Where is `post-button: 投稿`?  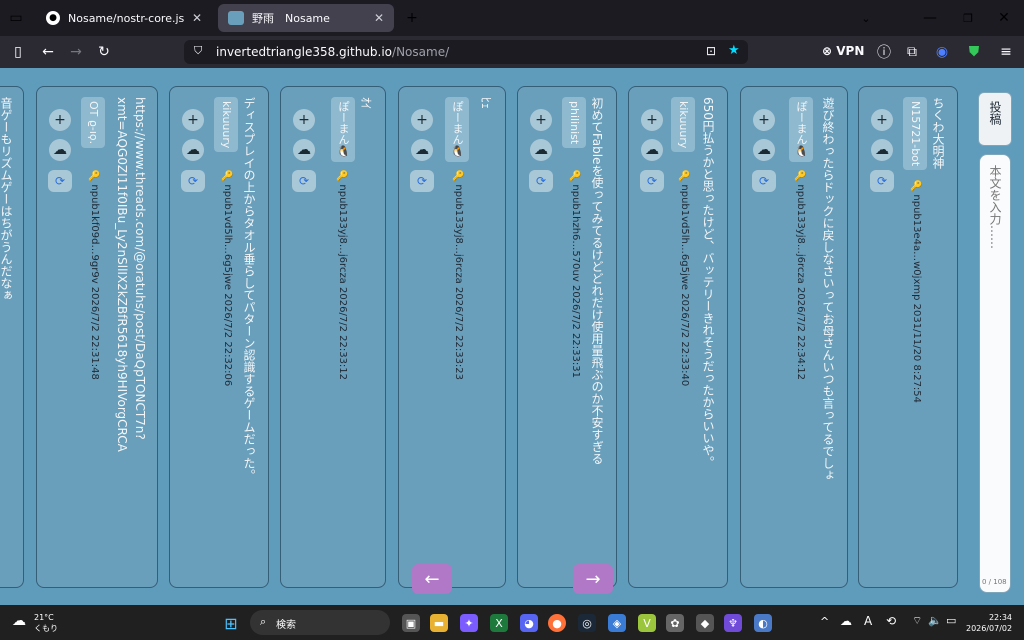 post-button: 投稿 is located at coordinates (995, 119).